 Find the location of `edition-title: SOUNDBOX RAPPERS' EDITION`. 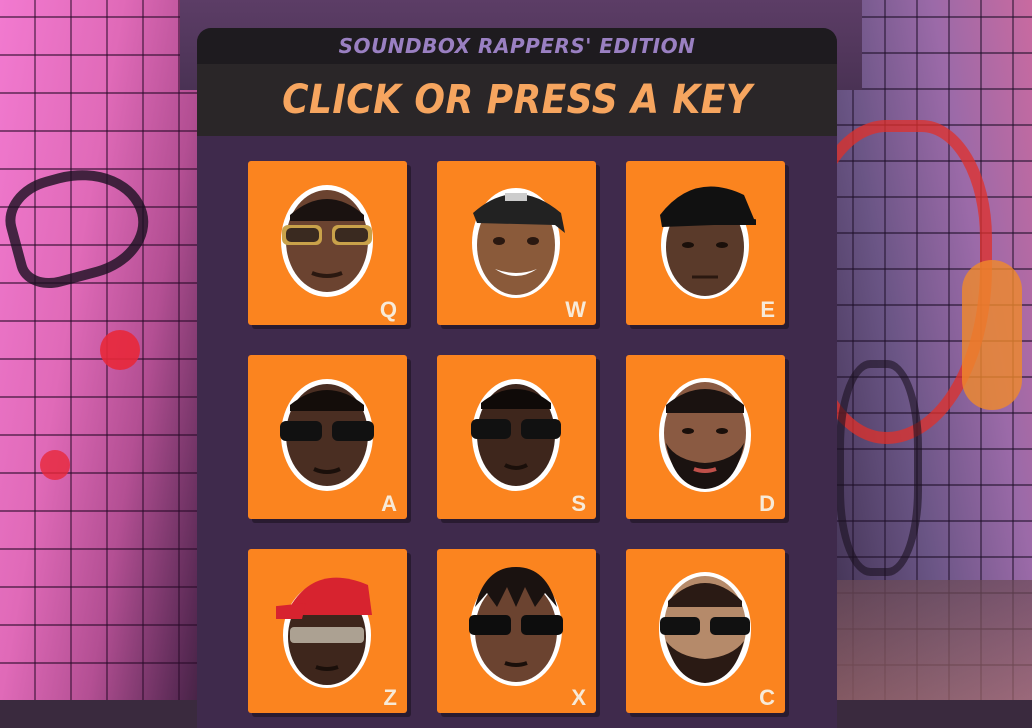

edition-title: SOUNDBOX RAPPERS' EDITION is located at coordinates (517, 46).